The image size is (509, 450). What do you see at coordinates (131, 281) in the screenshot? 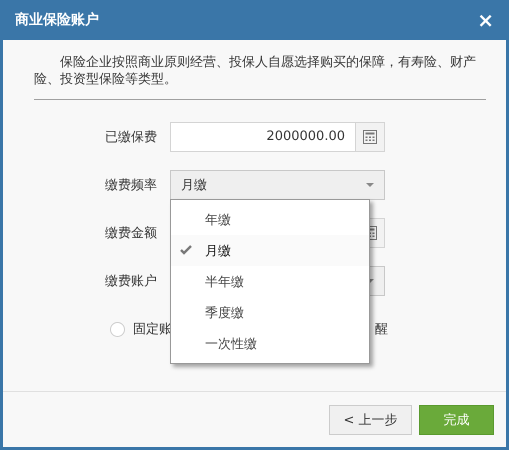
I see `field-label: 缴费账户` at bounding box center [131, 281].